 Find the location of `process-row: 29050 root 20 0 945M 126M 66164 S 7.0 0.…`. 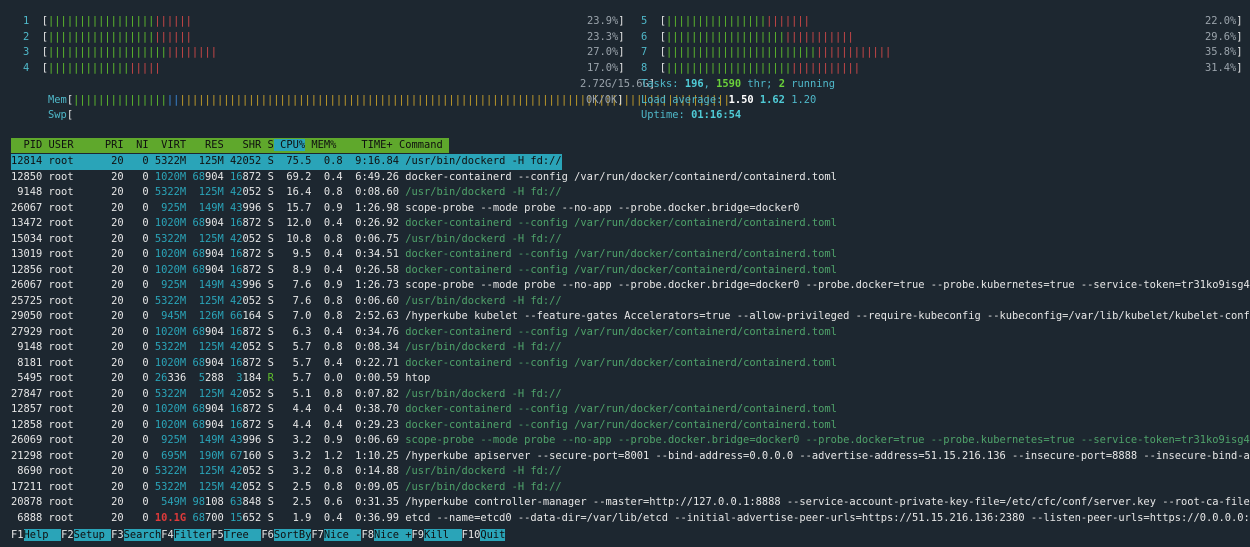

process-row: 29050 root 20 0 945M 126M 66164 S 7.0 0.… is located at coordinates (630, 317).